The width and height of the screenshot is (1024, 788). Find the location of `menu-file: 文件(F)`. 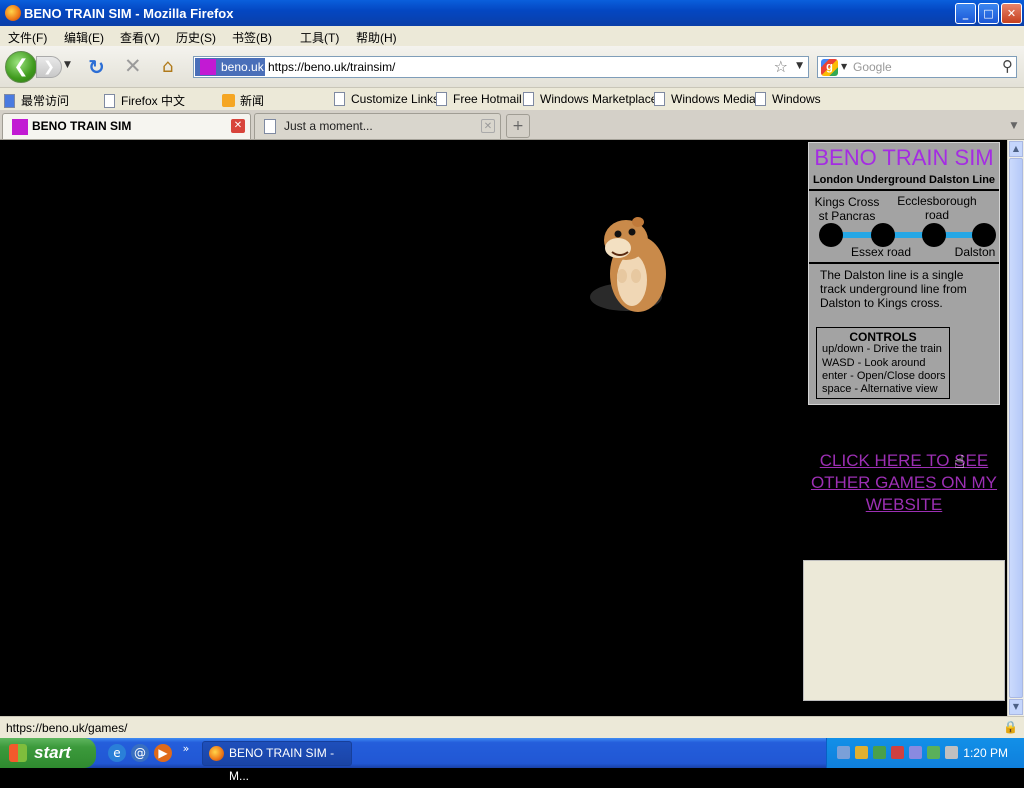

menu-file: 文件(F) is located at coordinates (27, 37).